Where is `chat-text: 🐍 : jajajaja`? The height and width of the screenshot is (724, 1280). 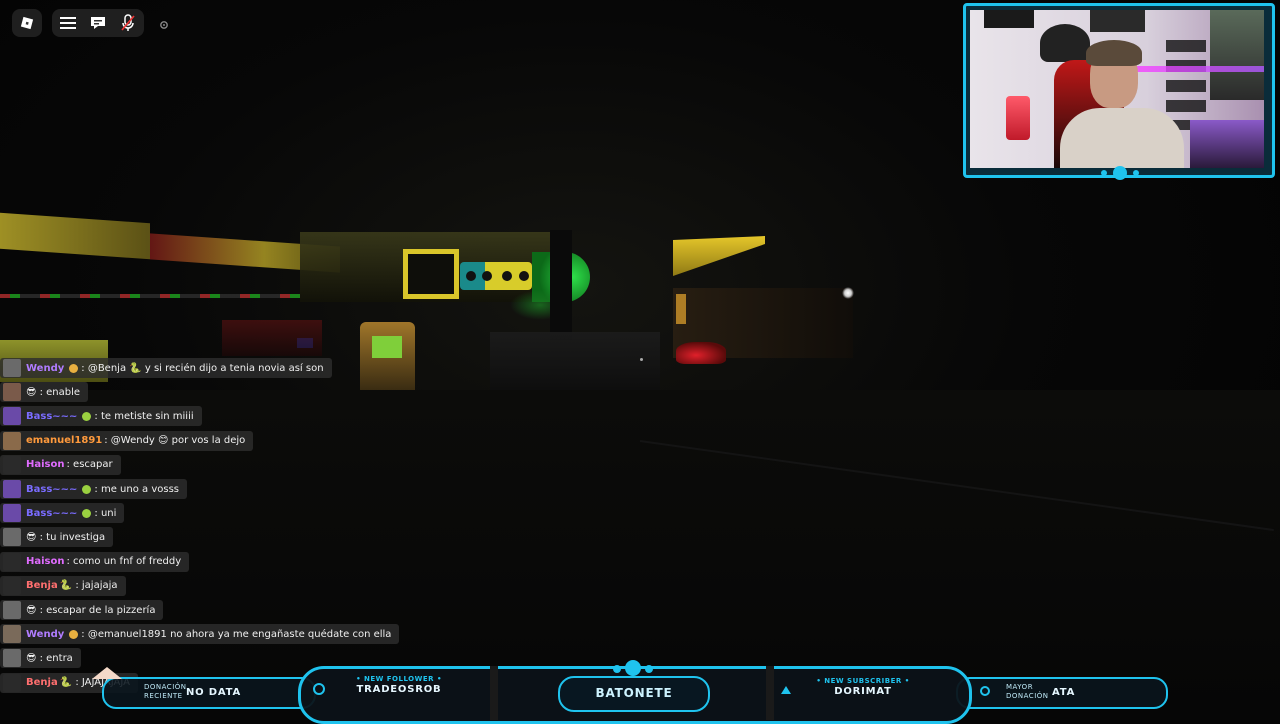 chat-text: 🐍 : jajajaja is located at coordinates (88, 586).